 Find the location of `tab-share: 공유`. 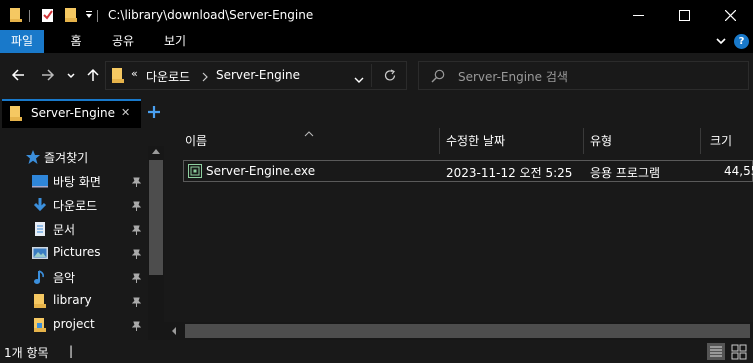

tab-share: 공유 is located at coordinates (123, 41).